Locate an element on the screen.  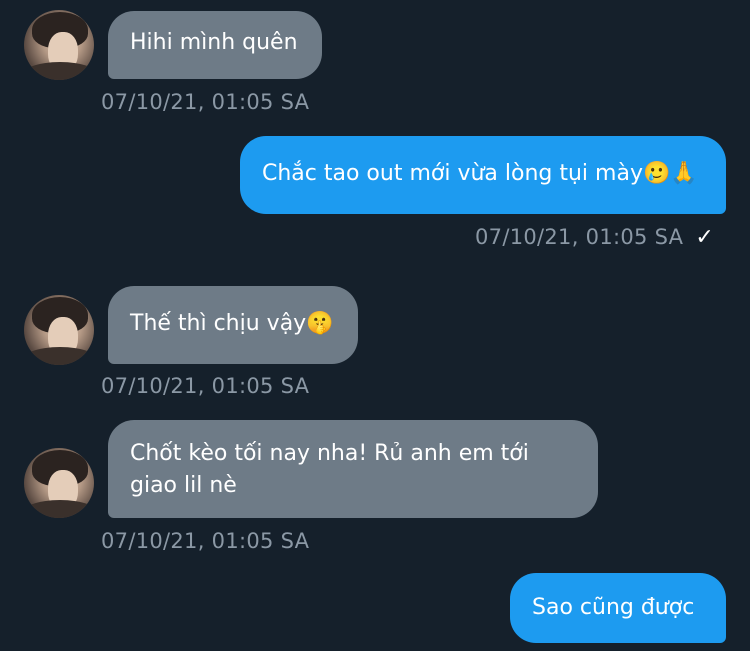
message-text: Hihi mình quên is located at coordinates (214, 42).